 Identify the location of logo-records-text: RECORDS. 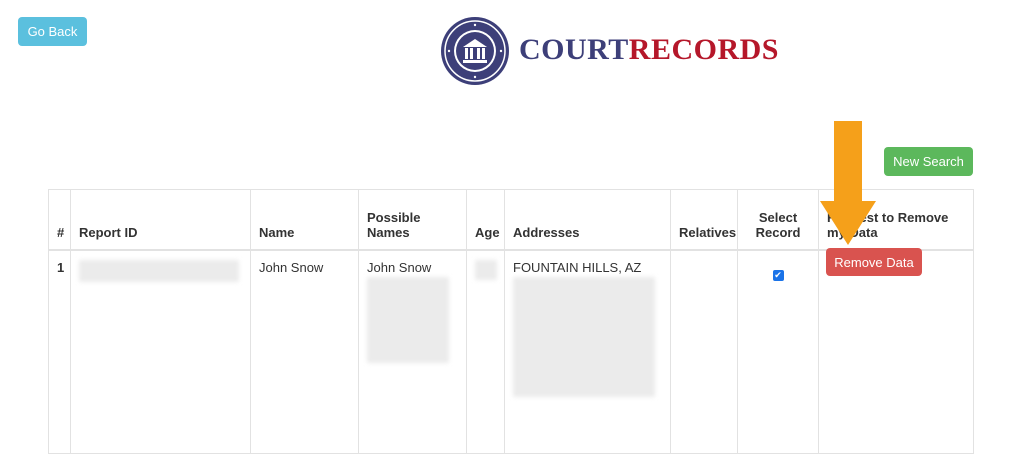
(703, 49).